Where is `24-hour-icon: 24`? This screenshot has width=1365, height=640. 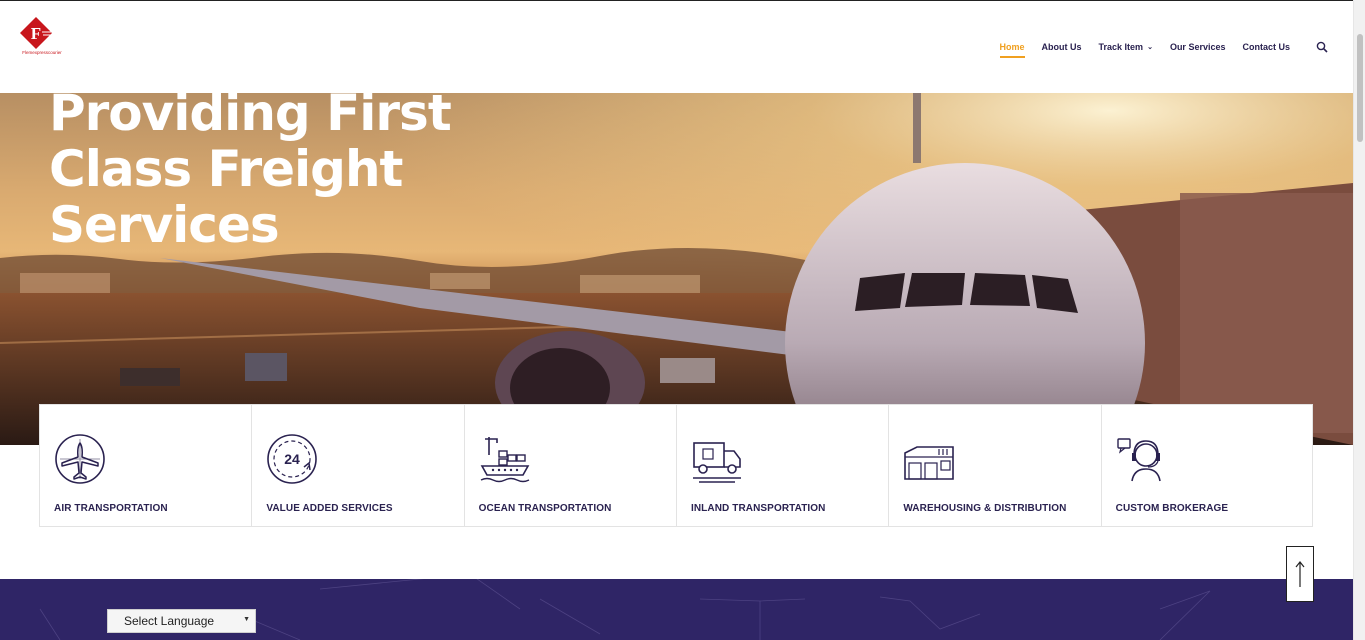
24-hour-icon: 24 is located at coordinates (292, 459).